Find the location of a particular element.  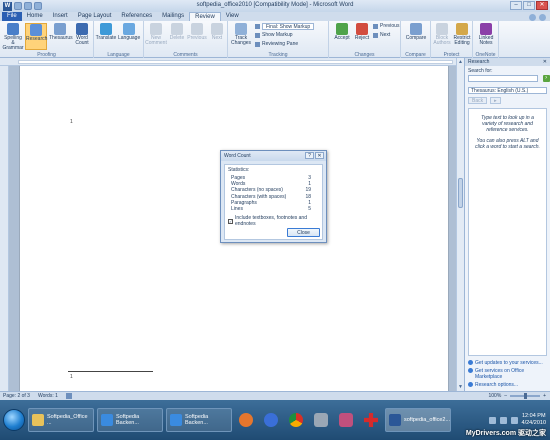

zoom-slider is located at coordinates (525, 396).